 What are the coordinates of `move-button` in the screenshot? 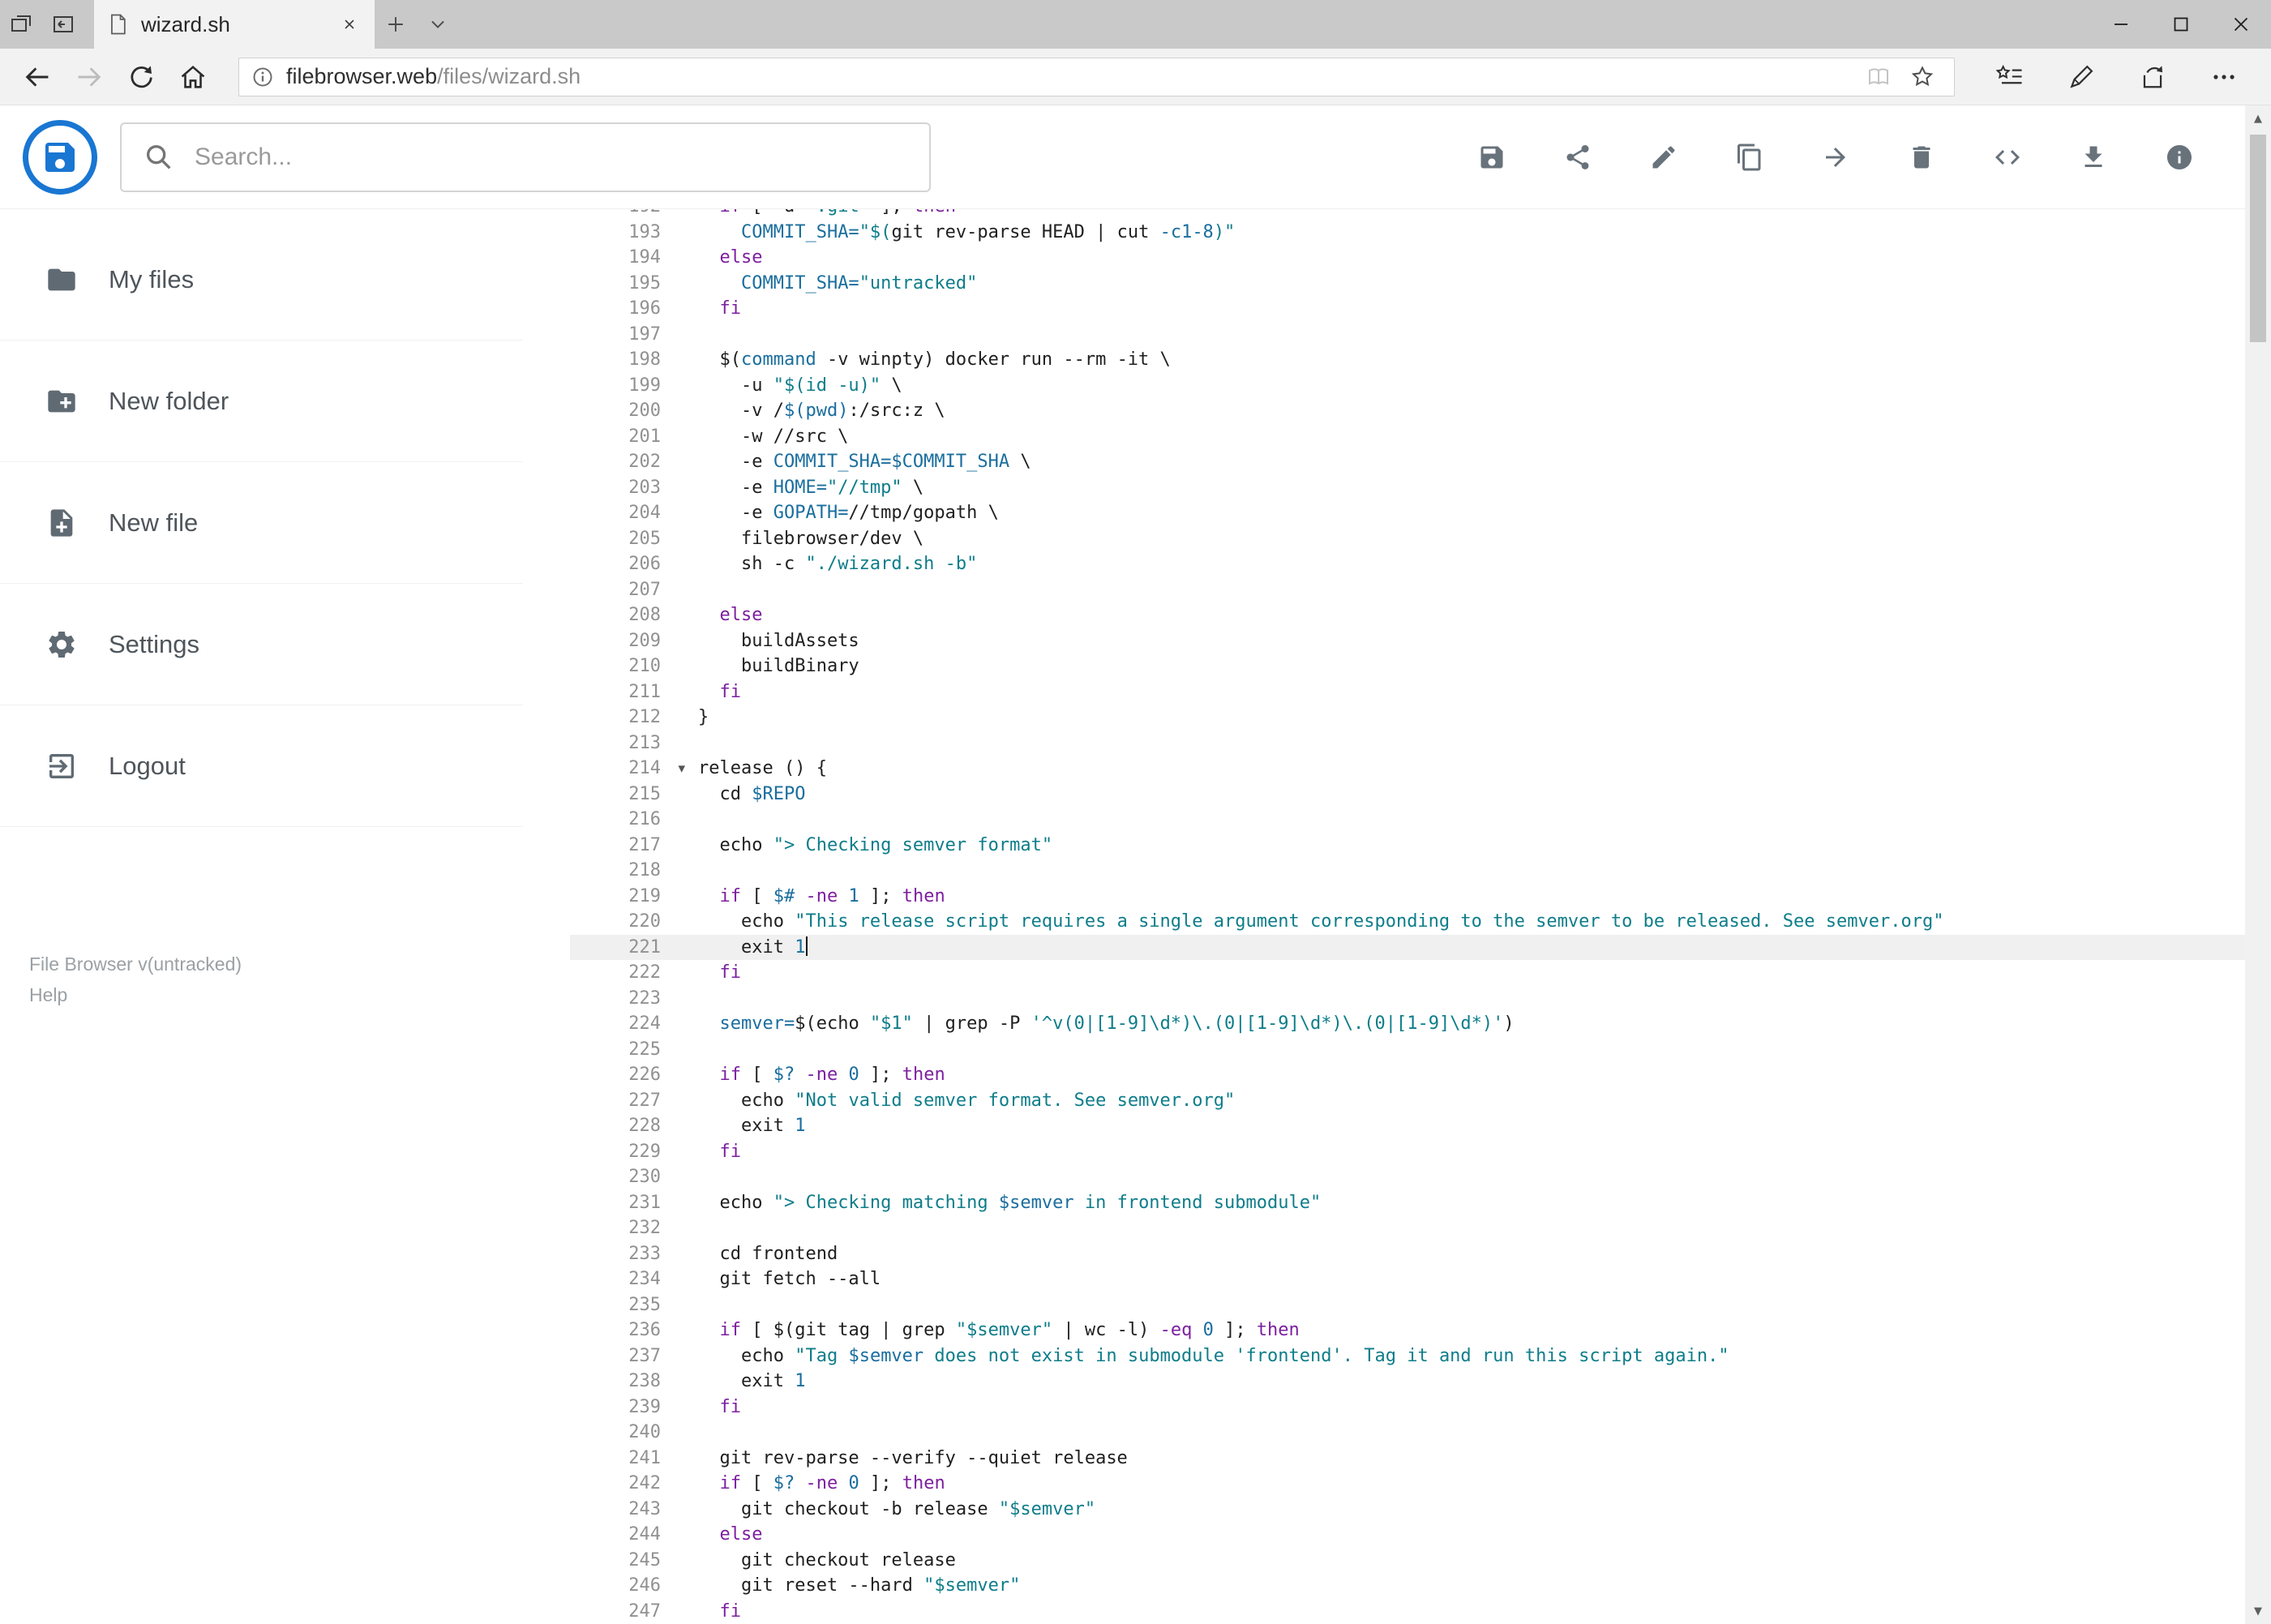 It's located at (1836, 158).